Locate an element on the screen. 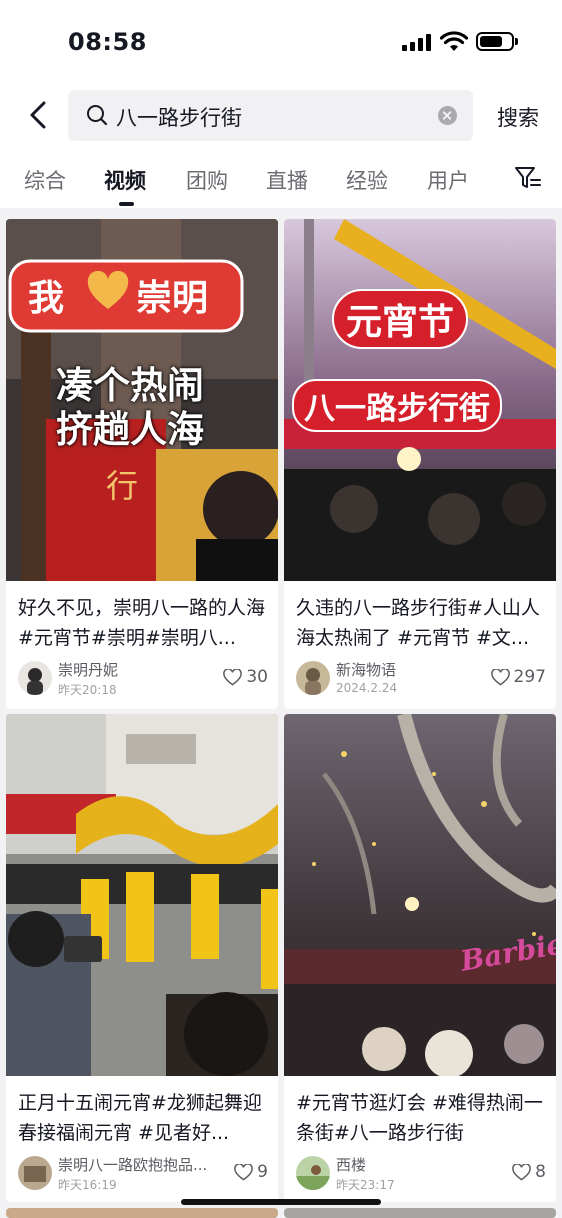 The image size is (562, 1218). heart-sticker-icon is located at coordinates (108, 290).